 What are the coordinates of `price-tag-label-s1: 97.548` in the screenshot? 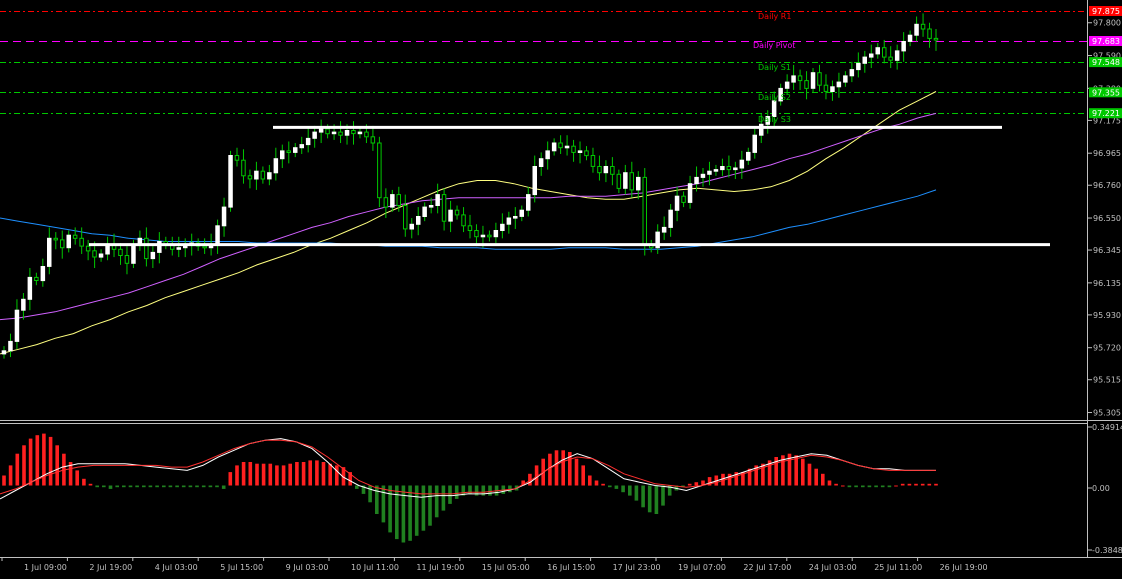 It's located at (1106, 62).